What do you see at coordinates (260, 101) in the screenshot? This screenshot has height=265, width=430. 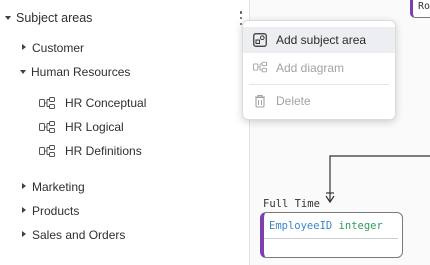 I see `trash-icon` at bounding box center [260, 101].